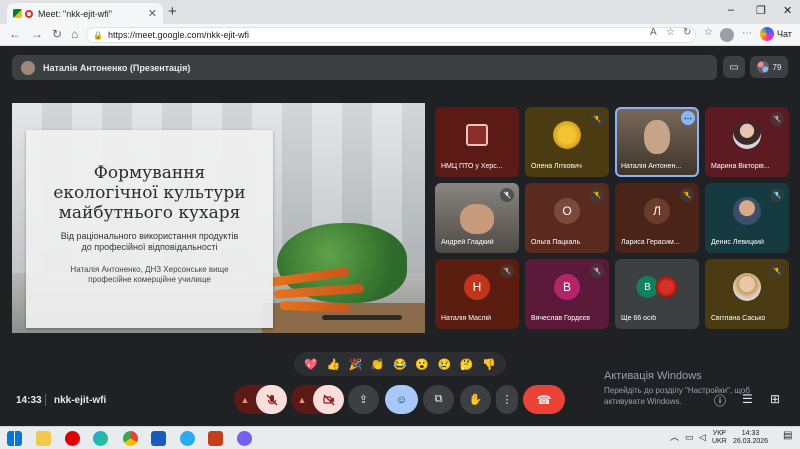 The image size is (800, 449). I want to click on knife-image, so click(362, 317).